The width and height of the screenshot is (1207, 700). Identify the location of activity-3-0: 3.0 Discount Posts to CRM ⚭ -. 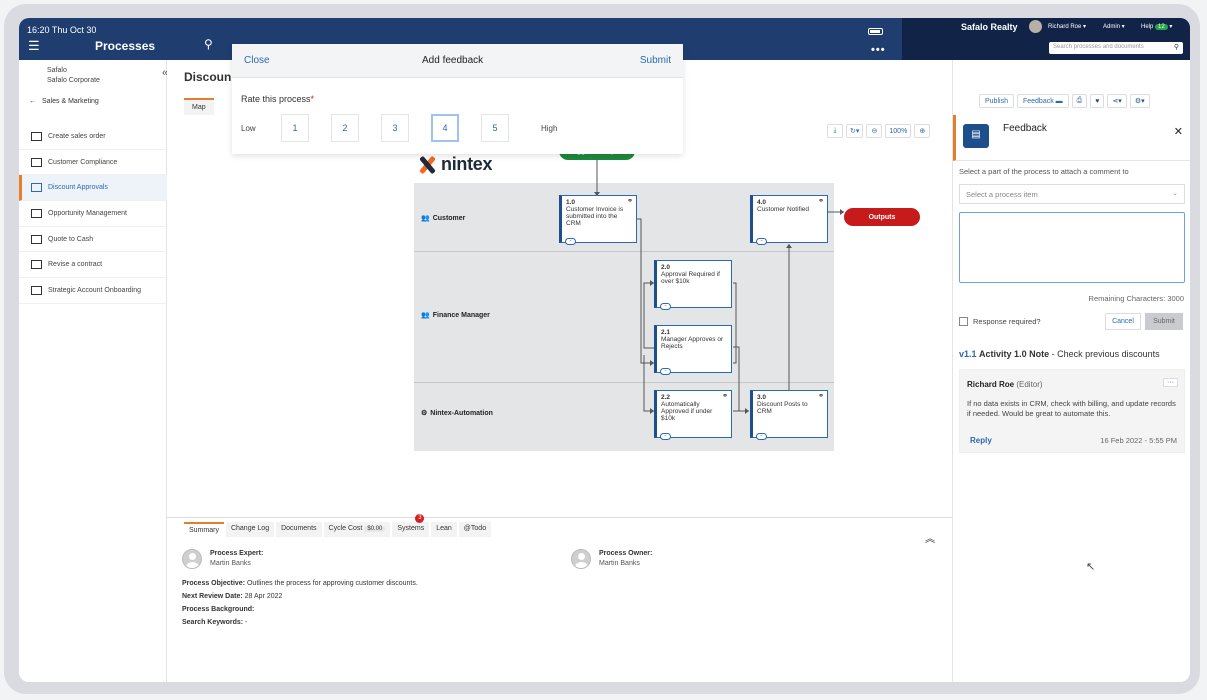
(789, 415).